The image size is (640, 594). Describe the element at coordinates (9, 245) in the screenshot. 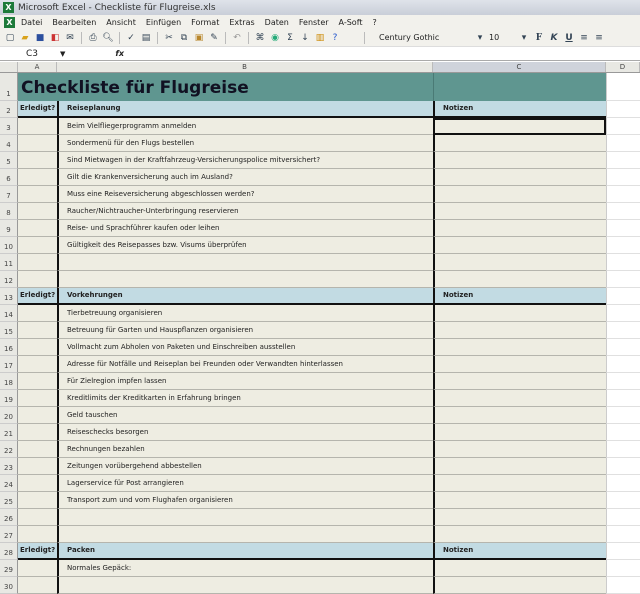

I see `row-header: 10` at that location.